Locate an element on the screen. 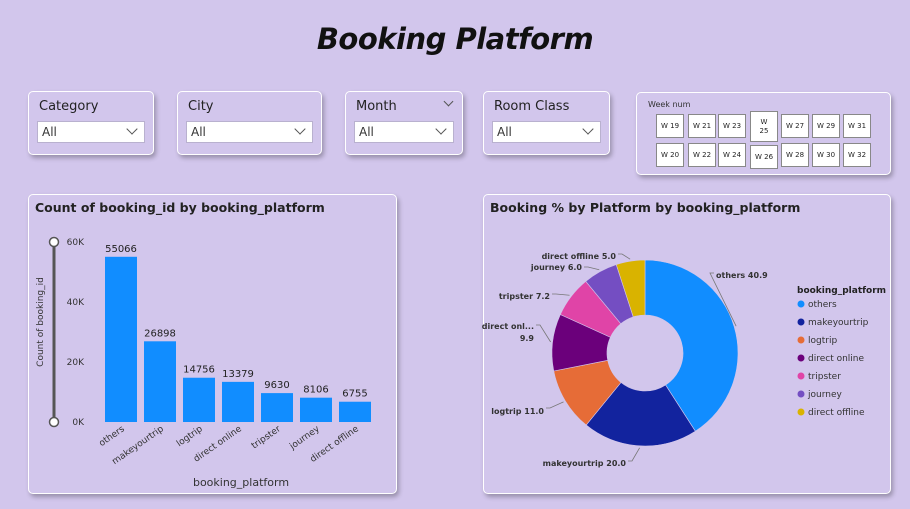 This screenshot has width=910, height=509. y-tick-label: 0K is located at coordinates (78, 423).